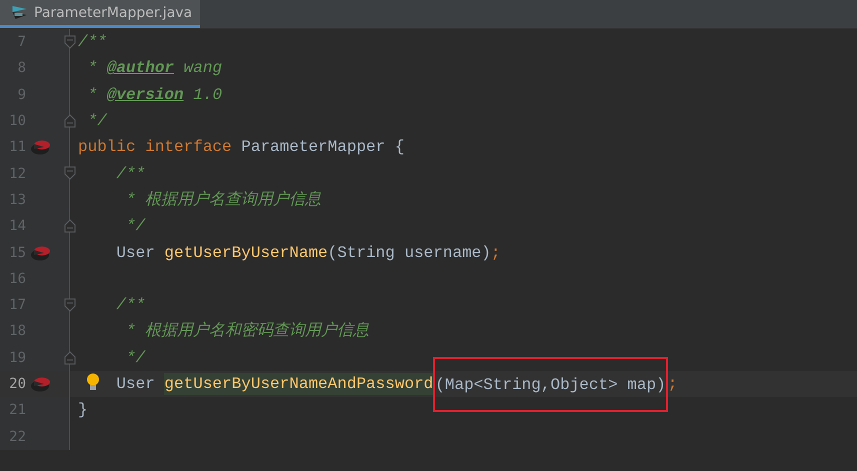 This screenshot has width=857, height=471. I want to click on doc-tag: @version, so click(145, 95).